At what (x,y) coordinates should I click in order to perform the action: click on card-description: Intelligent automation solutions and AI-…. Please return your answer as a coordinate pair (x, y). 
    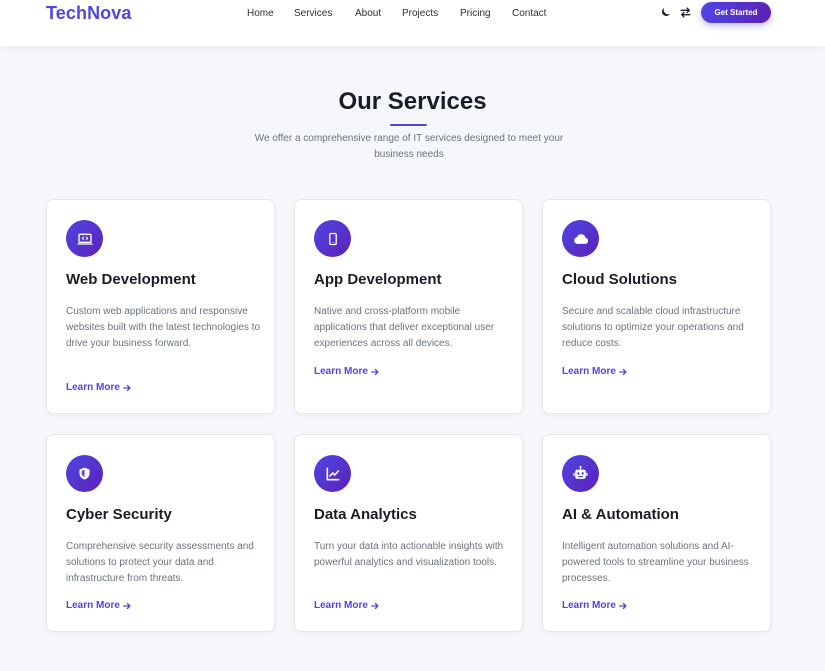
    Looking at the image, I should click on (655, 562).